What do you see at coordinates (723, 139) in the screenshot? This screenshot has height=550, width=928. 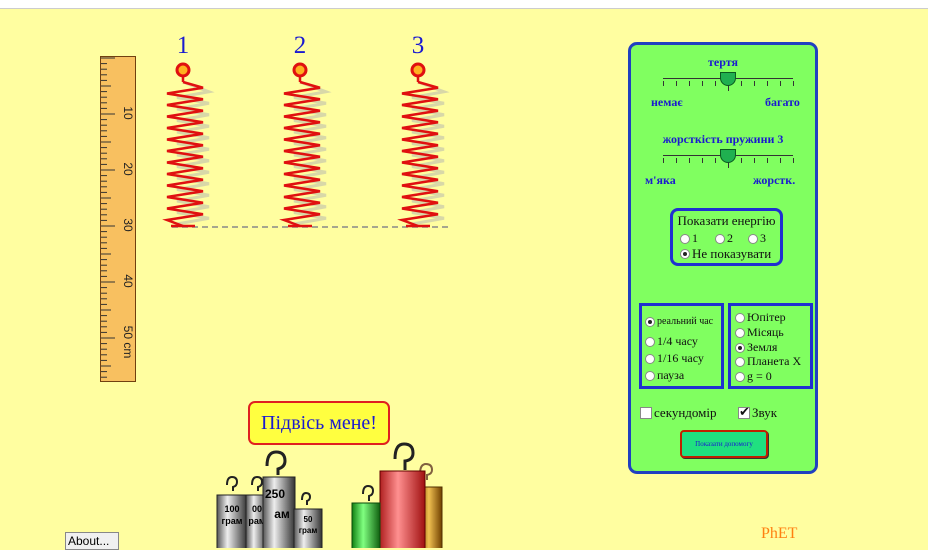 I see `stiffness-title: жорсткість пружини 3` at bounding box center [723, 139].